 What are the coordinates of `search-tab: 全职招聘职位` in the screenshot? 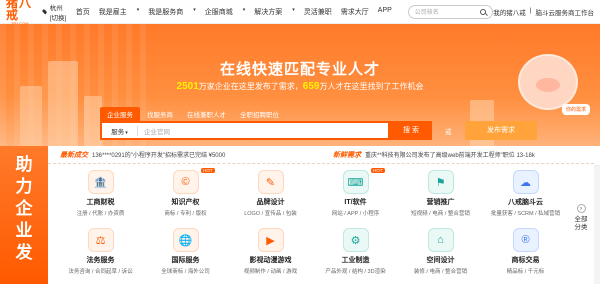 It's located at (259, 114).